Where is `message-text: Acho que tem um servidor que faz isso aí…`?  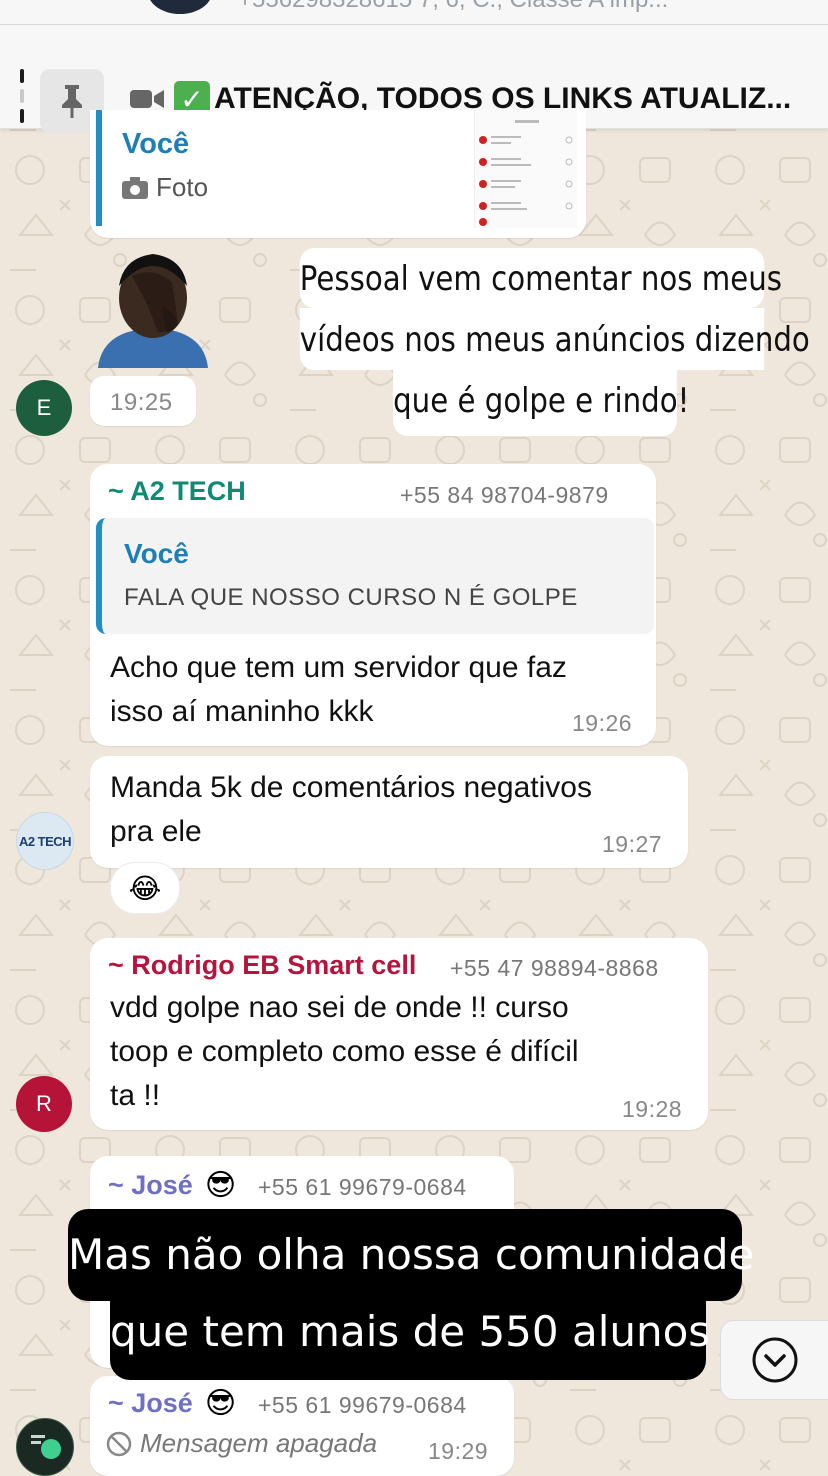
message-text: Acho que tem um servidor que faz isso aí… is located at coordinates (338, 689).